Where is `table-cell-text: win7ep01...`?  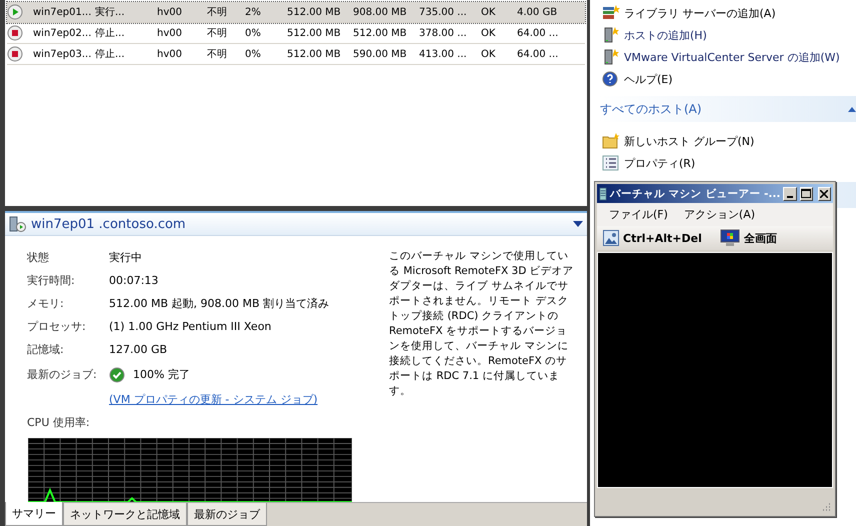 table-cell-text: win7ep01... is located at coordinates (62, 12).